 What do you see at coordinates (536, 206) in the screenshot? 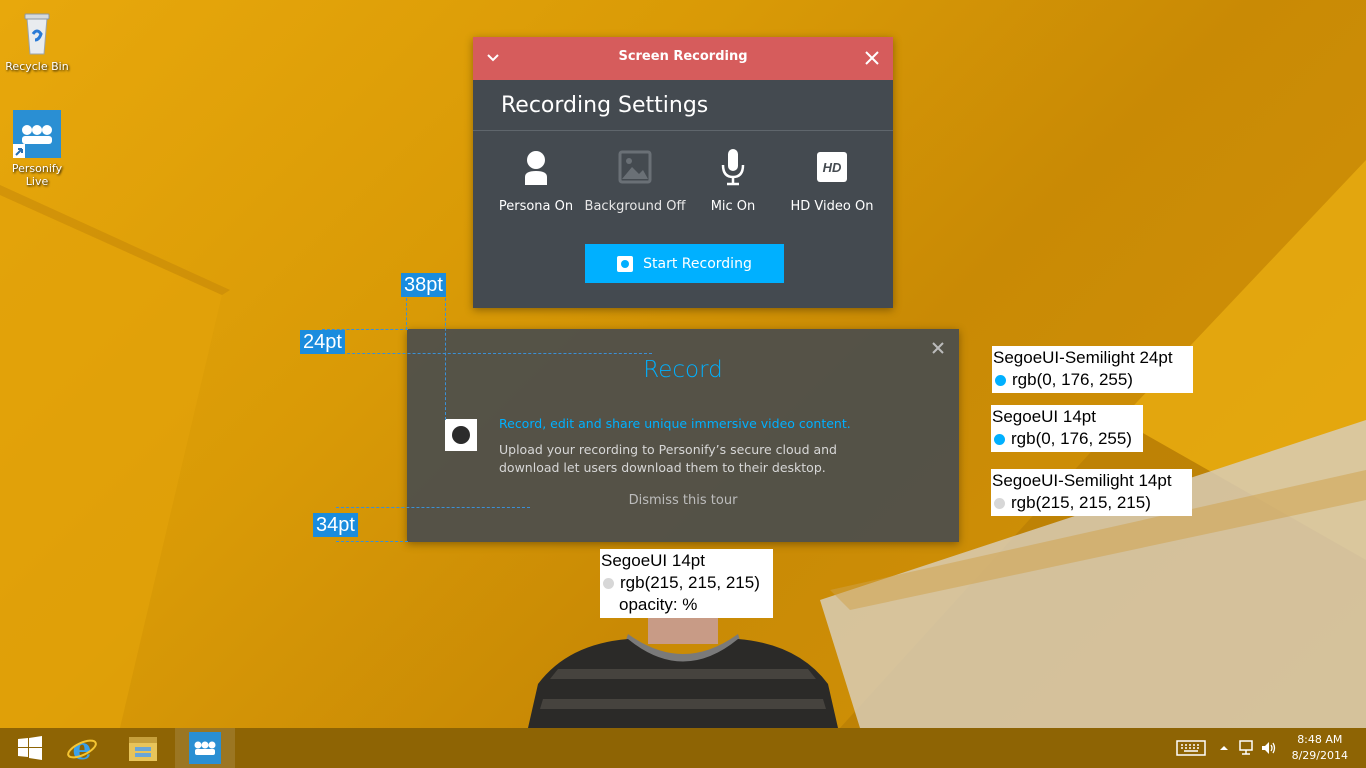
I see `persona-label: Persona On` at bounding box center [536, 206].